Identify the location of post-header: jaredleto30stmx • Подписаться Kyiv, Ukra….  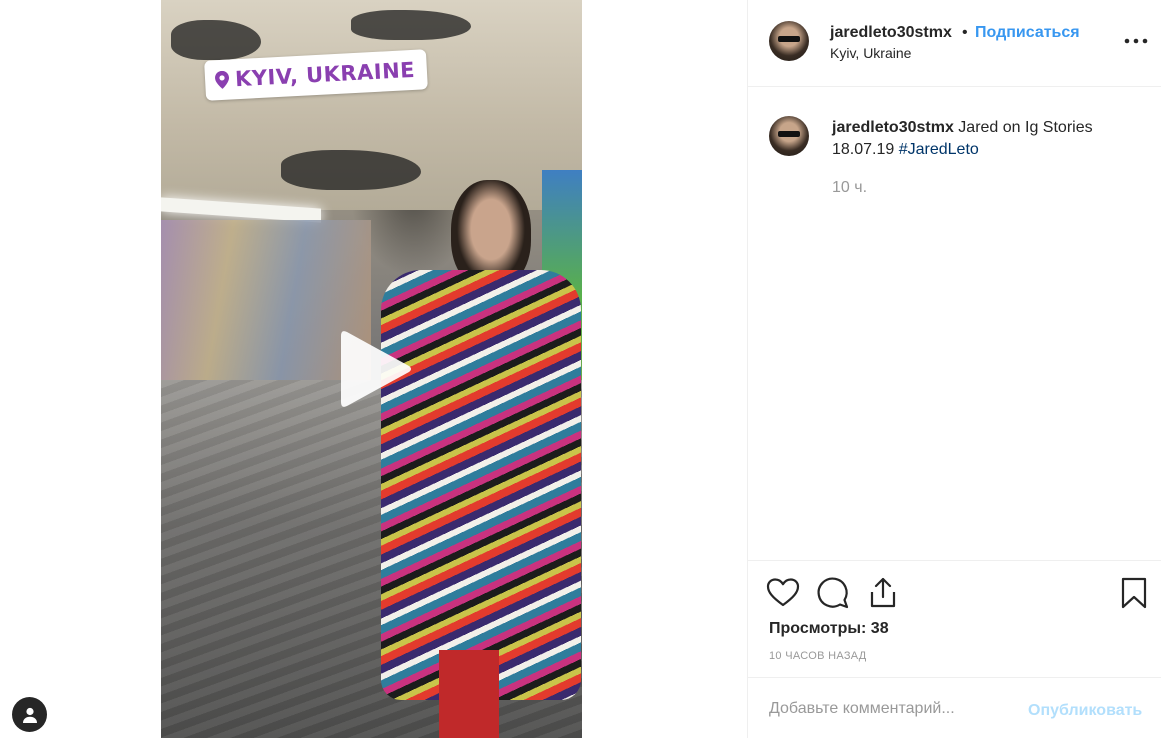
(954, 43).